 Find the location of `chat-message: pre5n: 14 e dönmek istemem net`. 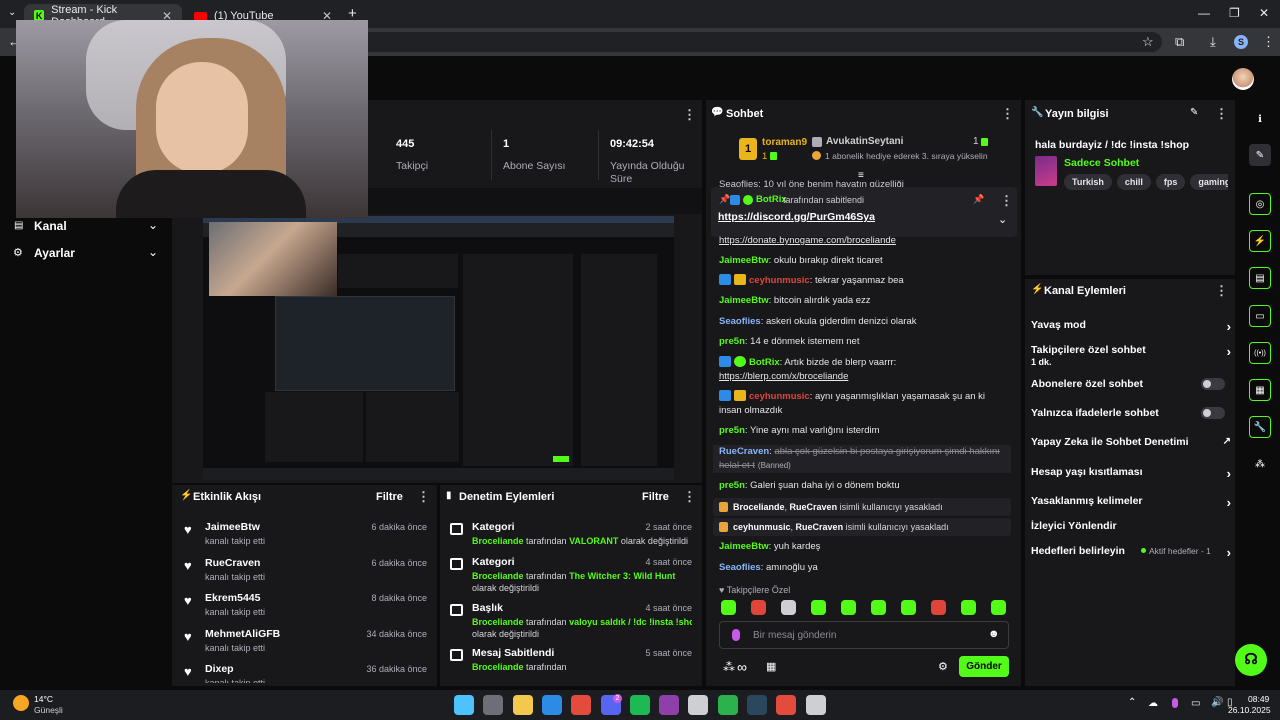

chat-message: pre5n: 14 e dönmek istemem net is located at coordinates (864, 342).